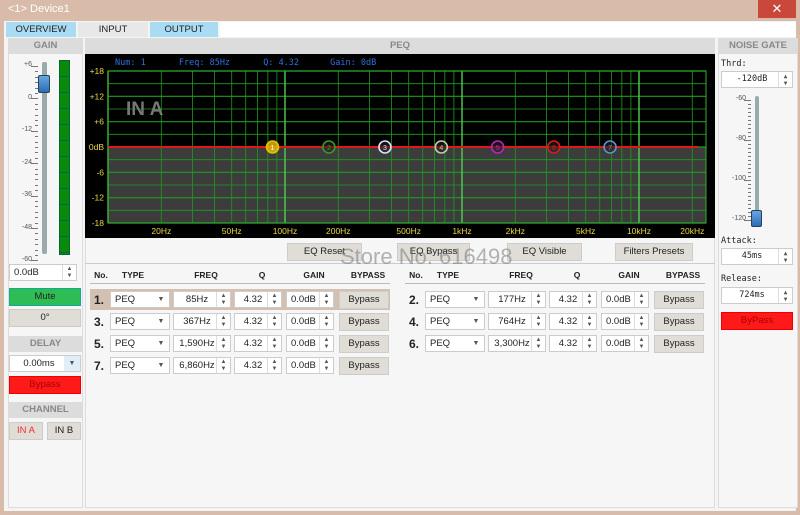 This screenshot has height=515, width=800. Describe the element at coordinates (441, 147) in the screenshot. I see `eq-node-handle: 4` at that location.